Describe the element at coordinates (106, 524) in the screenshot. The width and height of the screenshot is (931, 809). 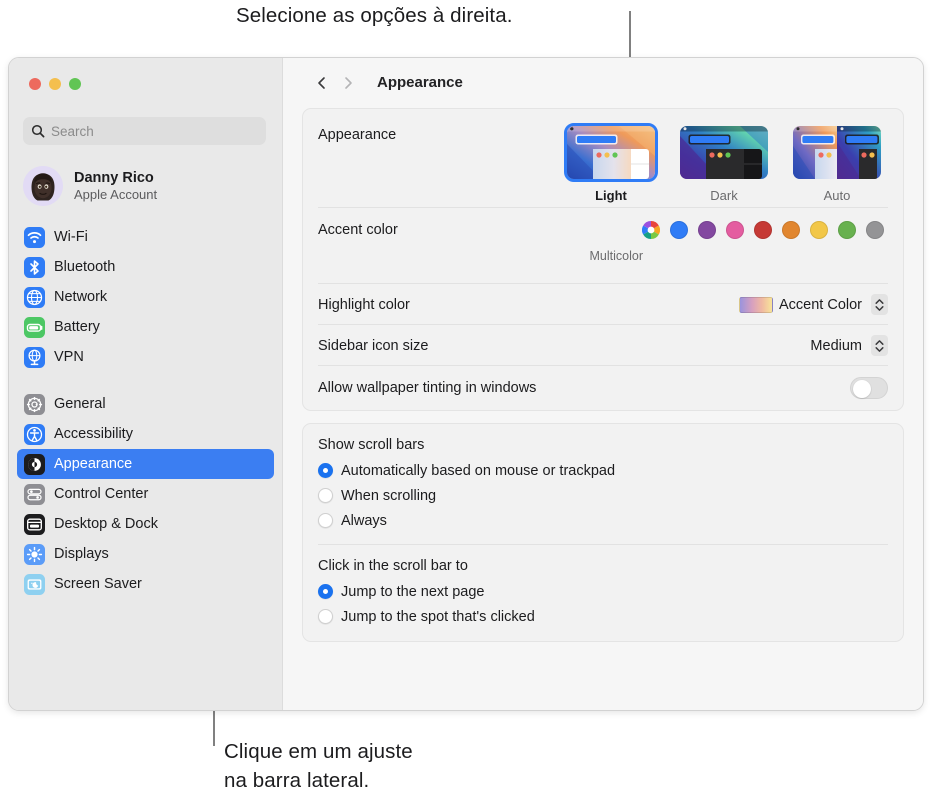
I see `sidebar-item-label: Desktop & Dock` at that location.